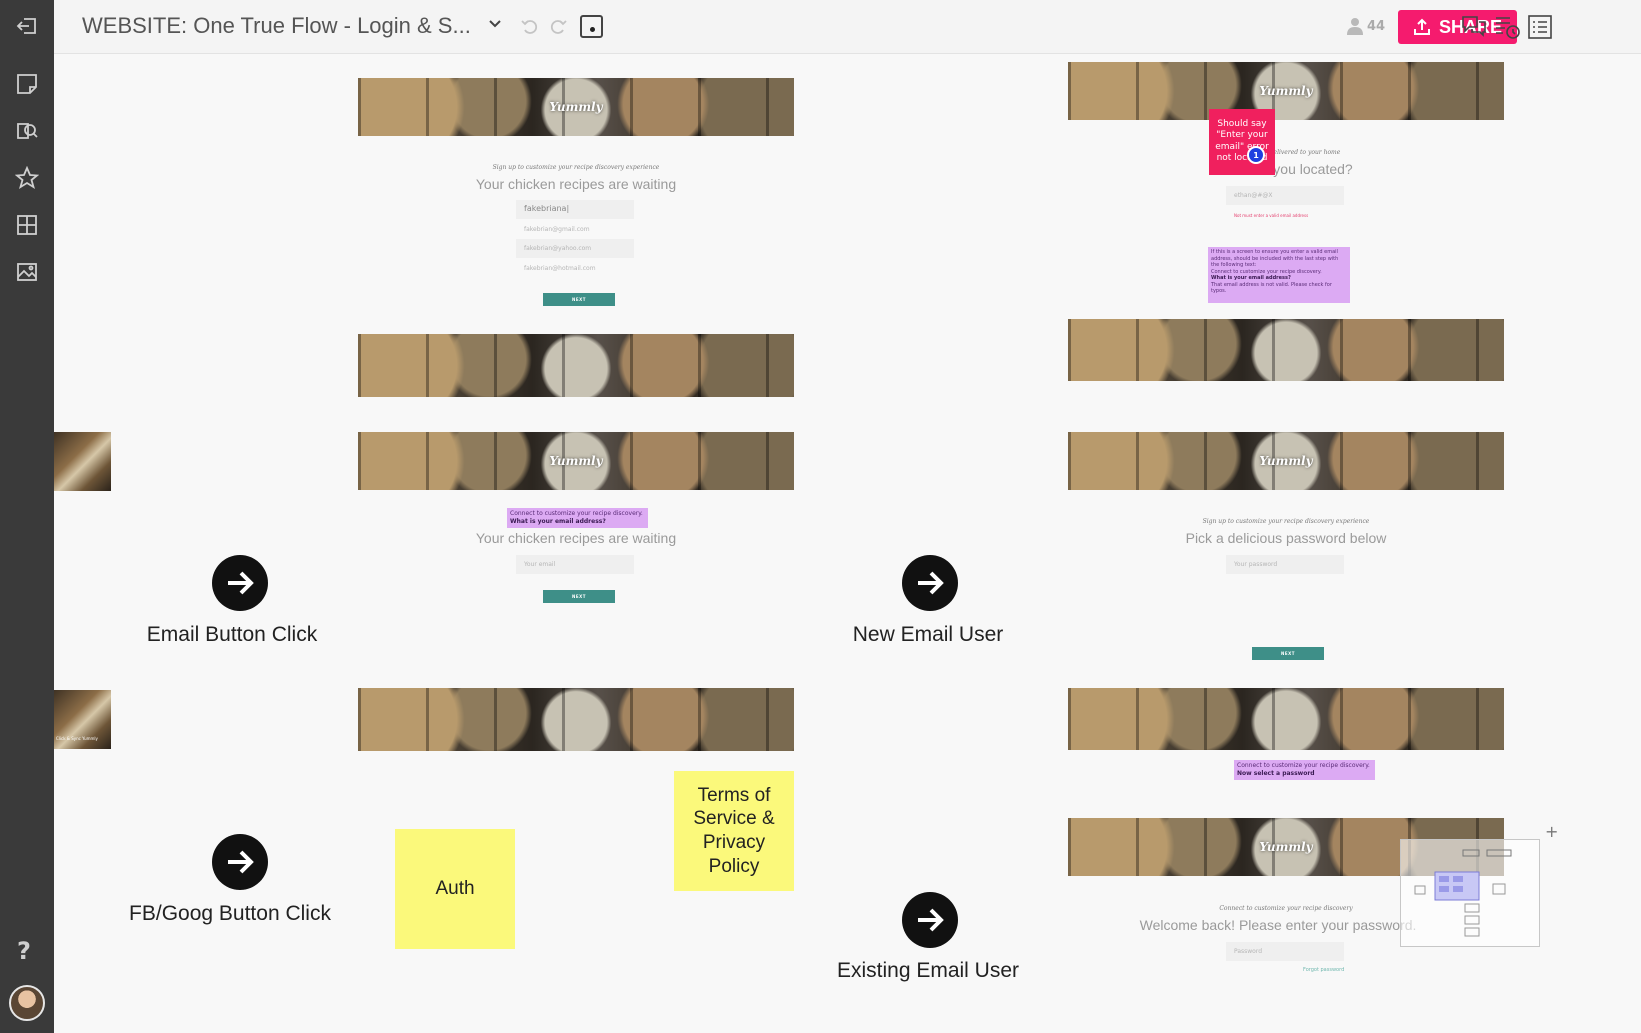 Image resolution: width=1641 pixels, height=1033 pixels. I want to click on password-field: Password, so click(1285, 951).